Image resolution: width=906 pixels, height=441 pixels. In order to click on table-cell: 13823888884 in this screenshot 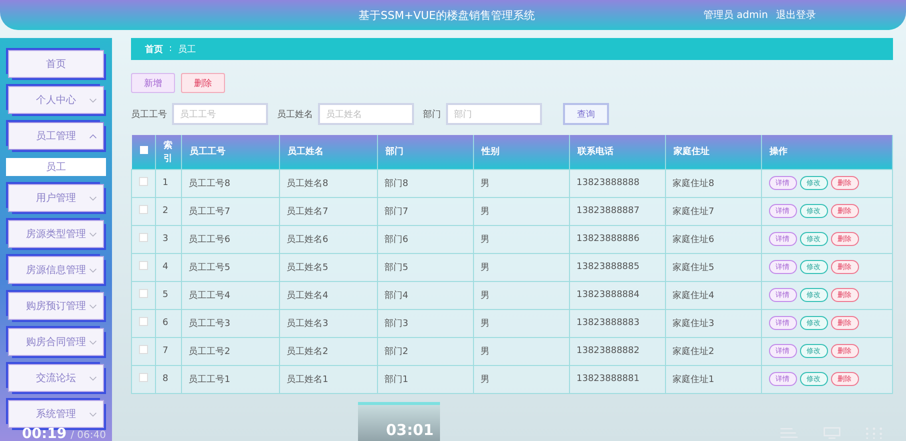, I will do `click(608, 295)`.